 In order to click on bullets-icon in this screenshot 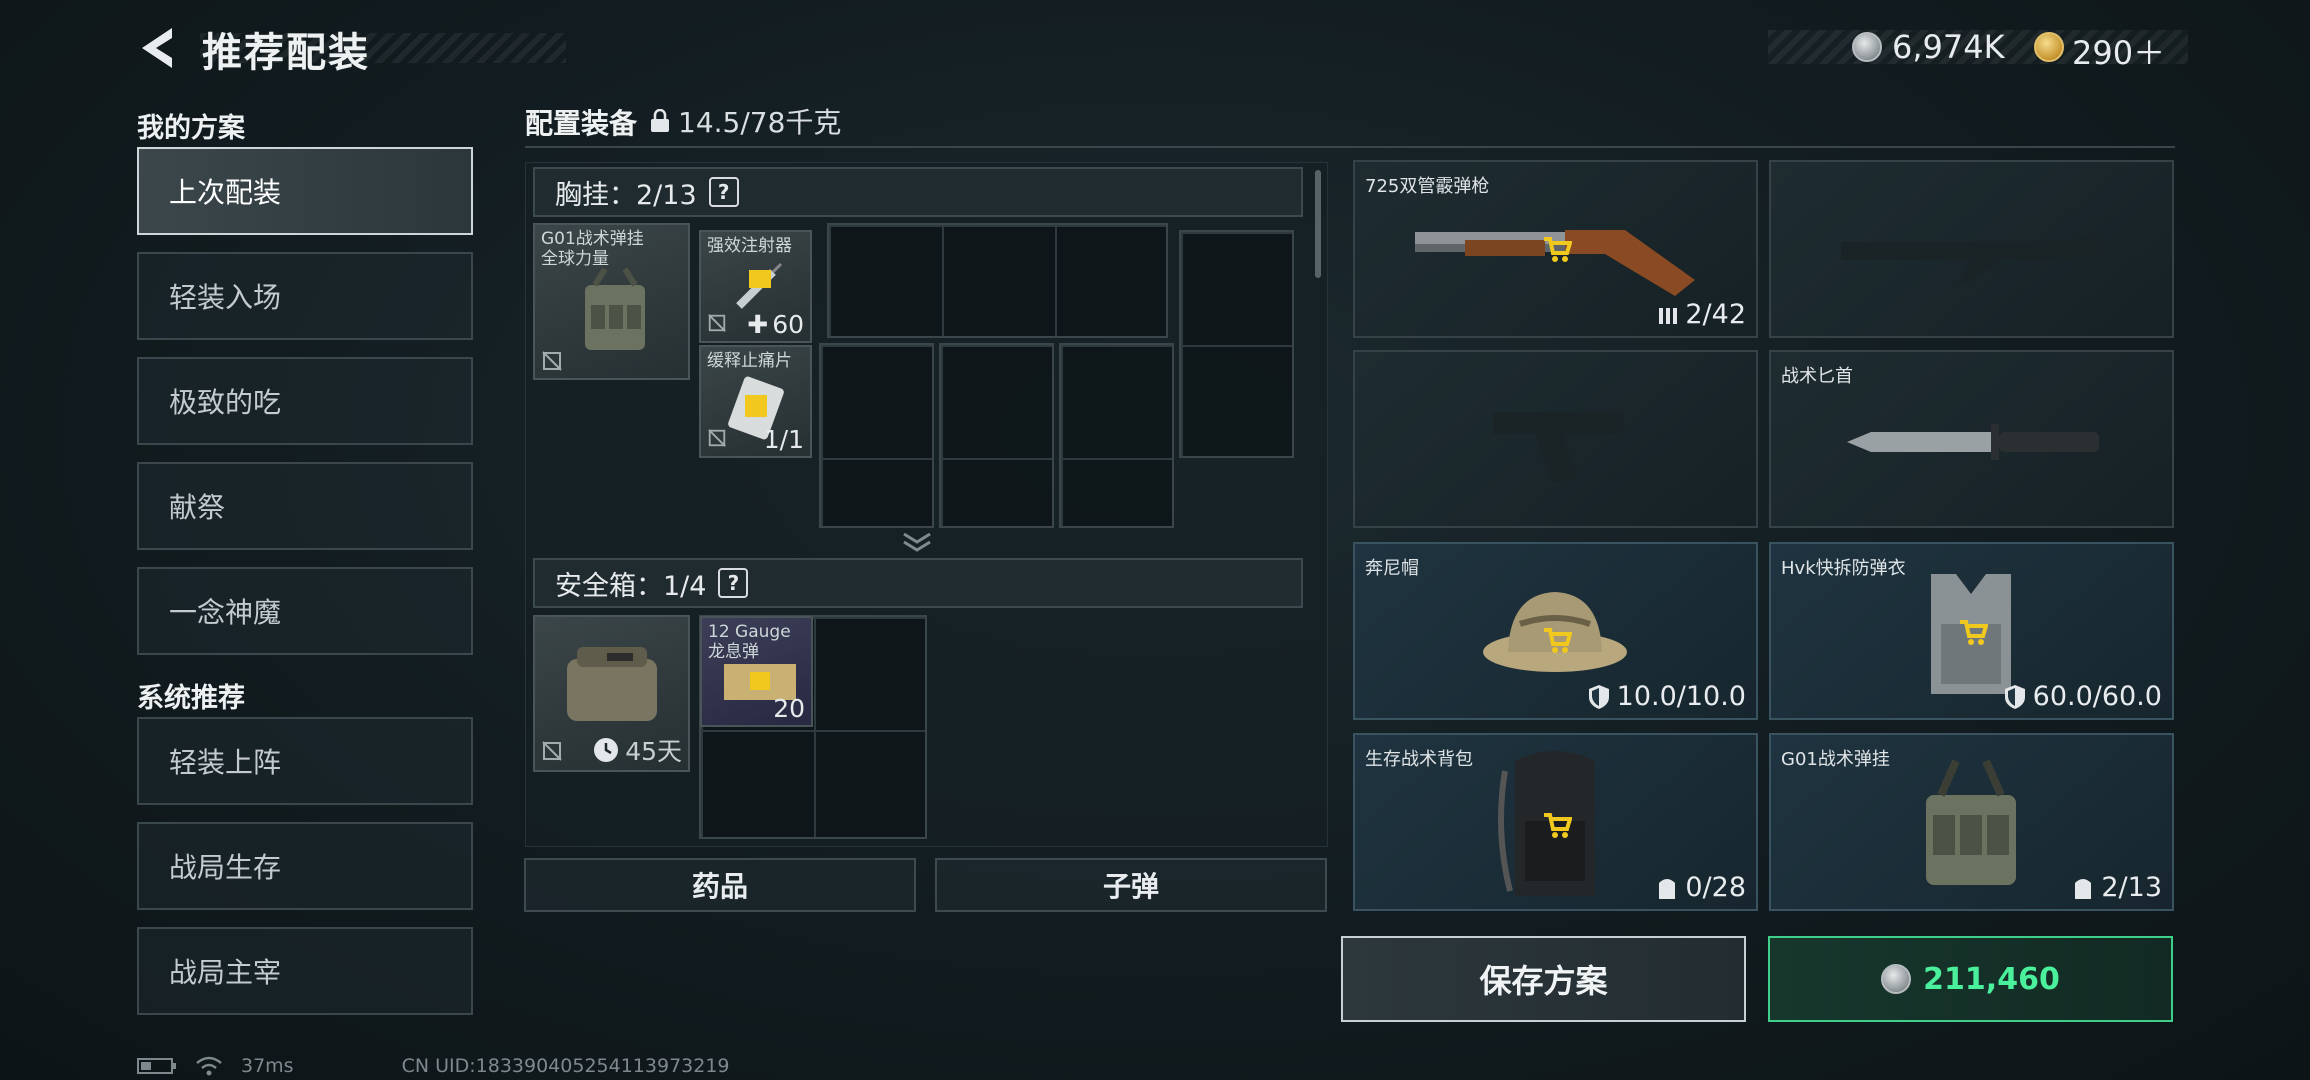, I will do `click(1668, 315)`.